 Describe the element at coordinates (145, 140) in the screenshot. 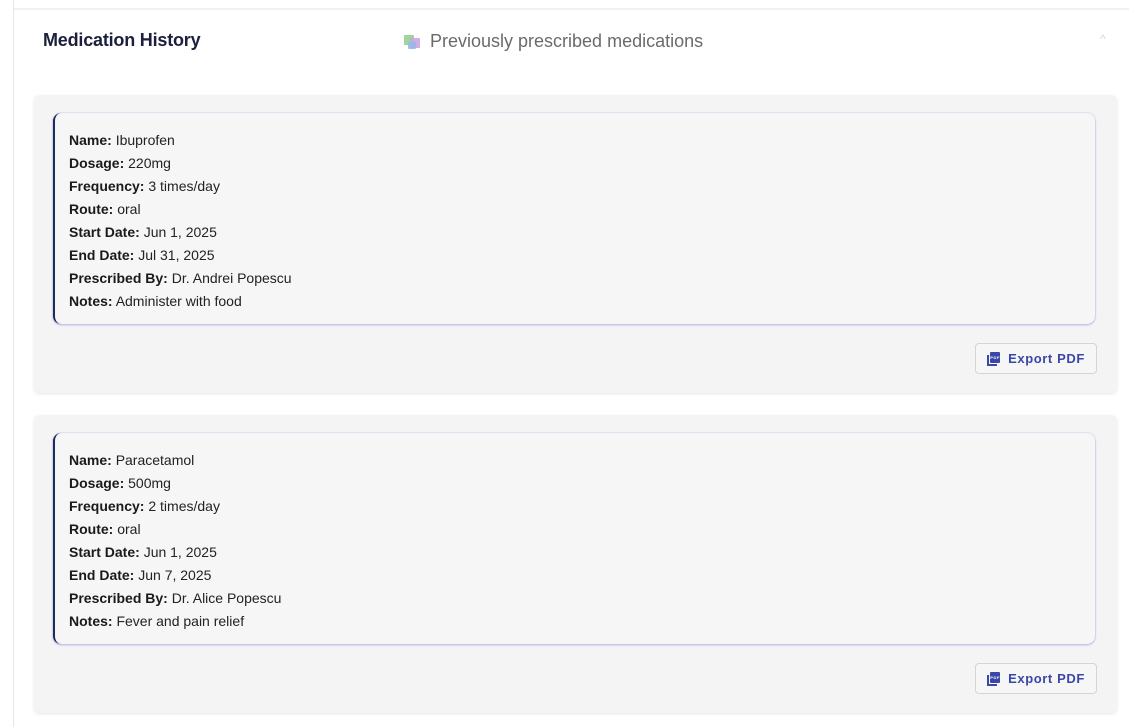

I see `medication-name: Ibuprofen` at that location.